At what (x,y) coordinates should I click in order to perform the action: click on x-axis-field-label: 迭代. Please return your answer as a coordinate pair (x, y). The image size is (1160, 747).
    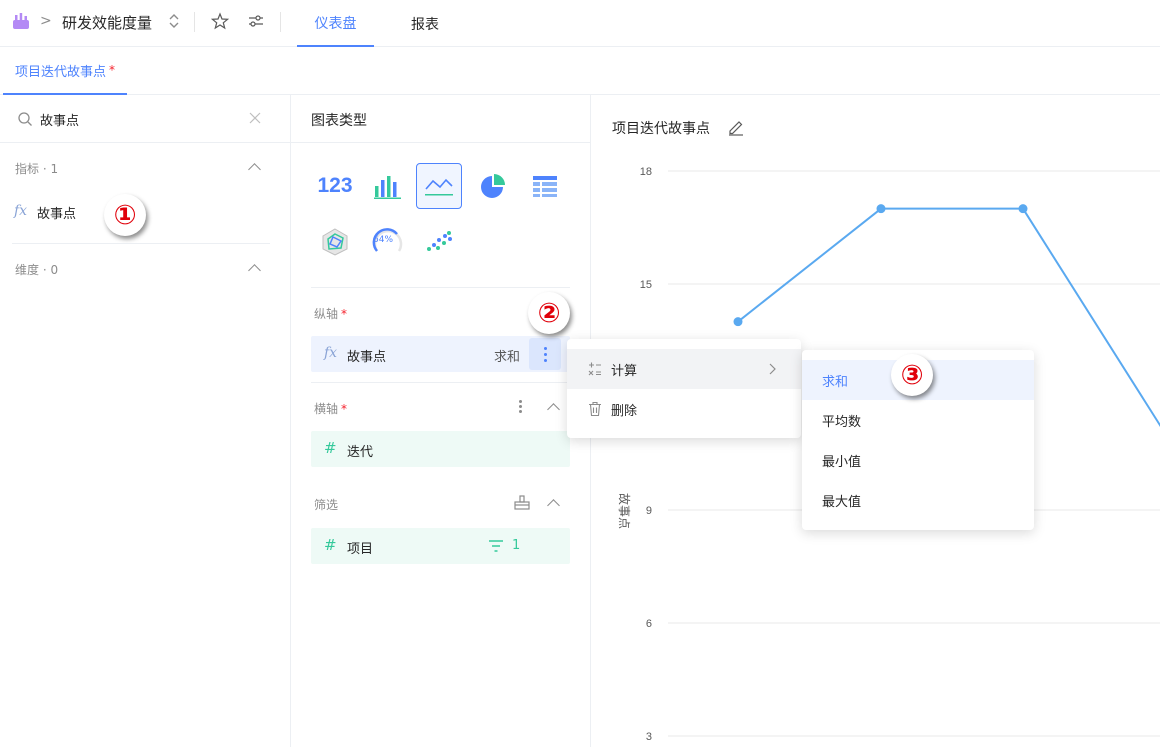
    Looking at the image, I should click on (360, 452).